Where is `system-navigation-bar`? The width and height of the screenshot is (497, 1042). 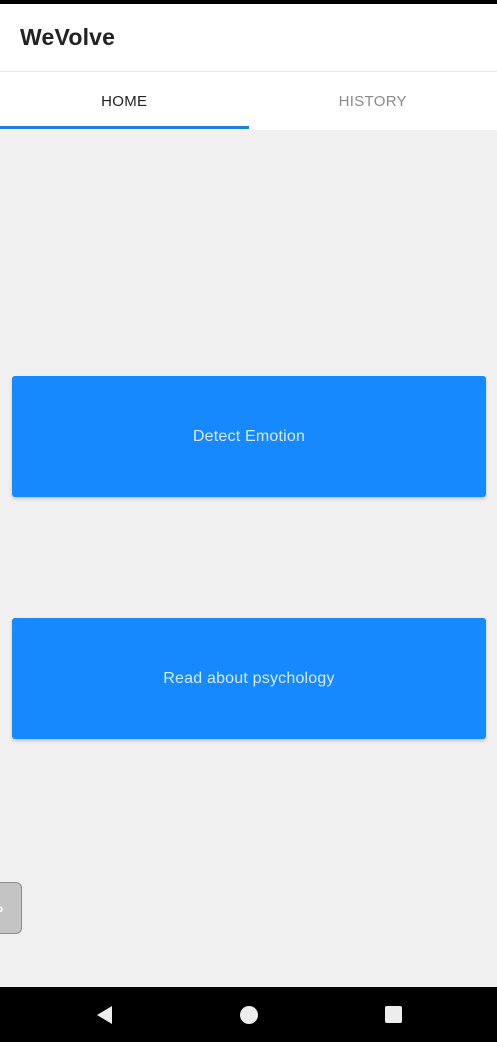 system-navigation-bar is located at coordinates (248, 1014).